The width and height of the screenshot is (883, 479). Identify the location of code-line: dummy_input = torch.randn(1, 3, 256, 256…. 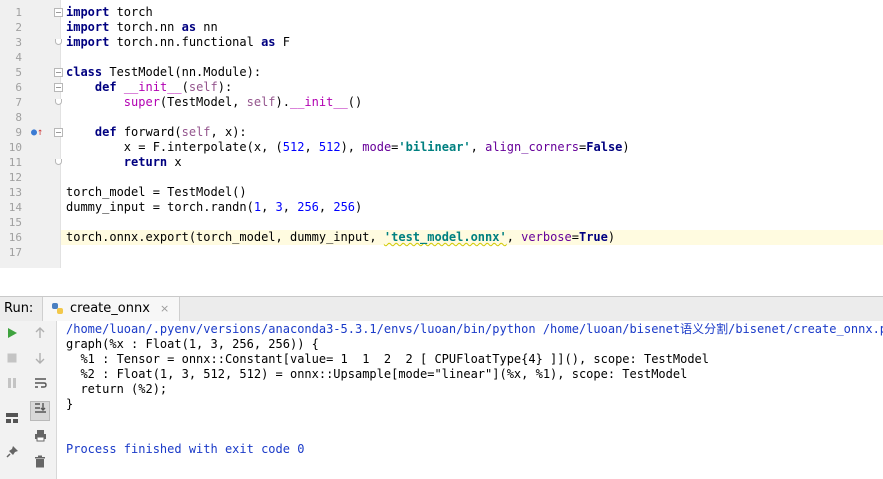
(474, 207).